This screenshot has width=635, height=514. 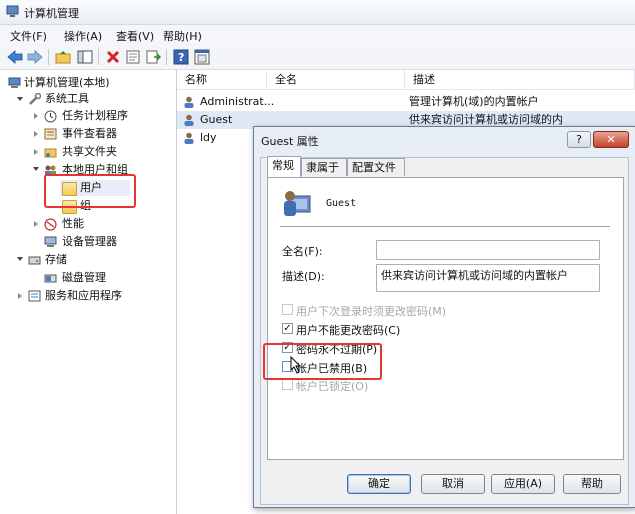 I want to click on device-manager-icon, so click(x=50, y=242).